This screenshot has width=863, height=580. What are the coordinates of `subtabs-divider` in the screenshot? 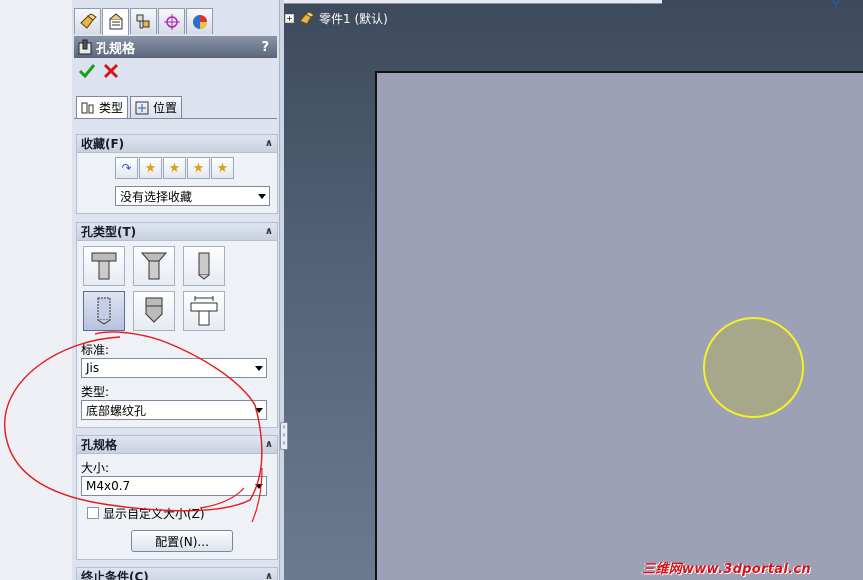 It's located at (175, 118).